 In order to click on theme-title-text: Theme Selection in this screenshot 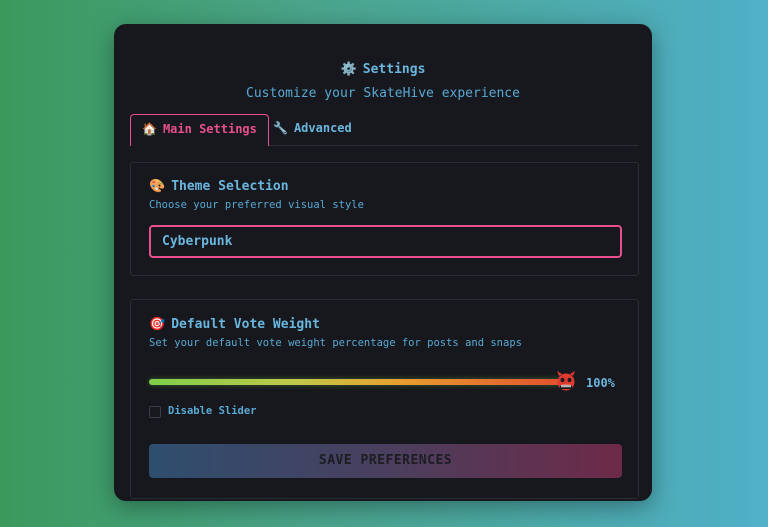, I will do `click(230, 186)`.